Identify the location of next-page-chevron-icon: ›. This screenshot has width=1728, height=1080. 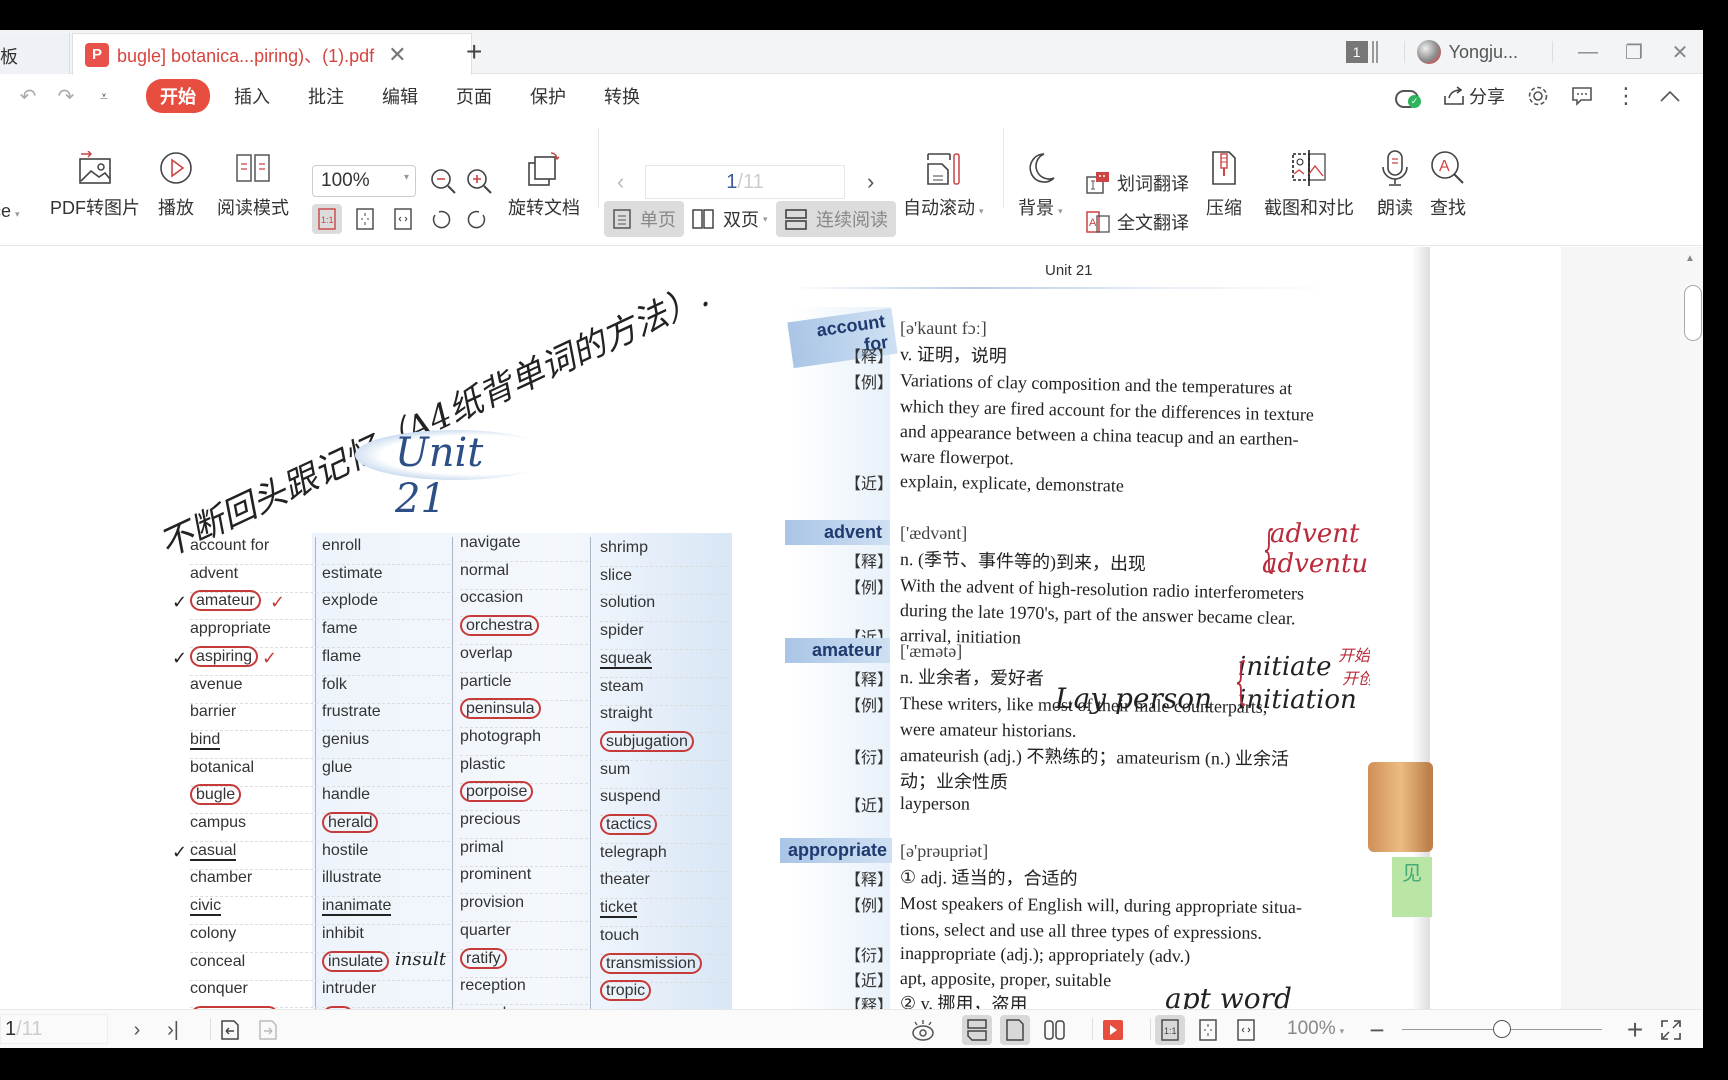
(870, 182).